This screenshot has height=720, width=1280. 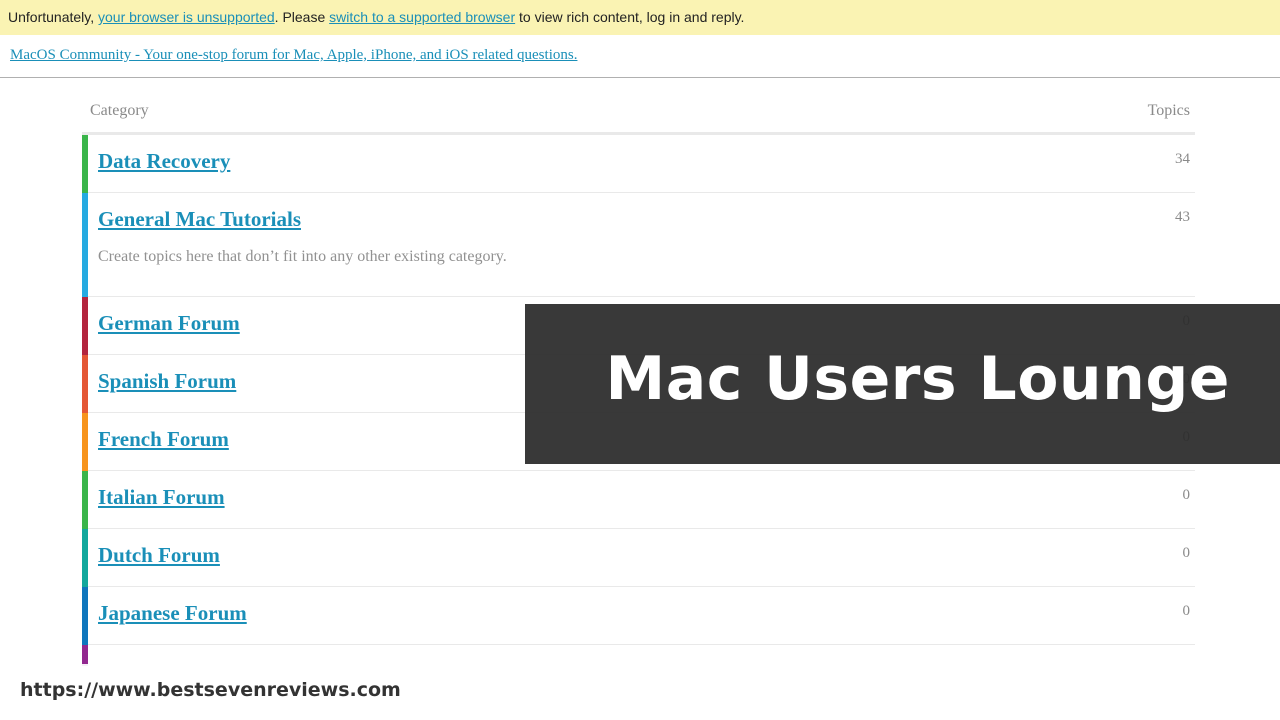 I want to click on category-row-partial, so click(x=638, y=655).